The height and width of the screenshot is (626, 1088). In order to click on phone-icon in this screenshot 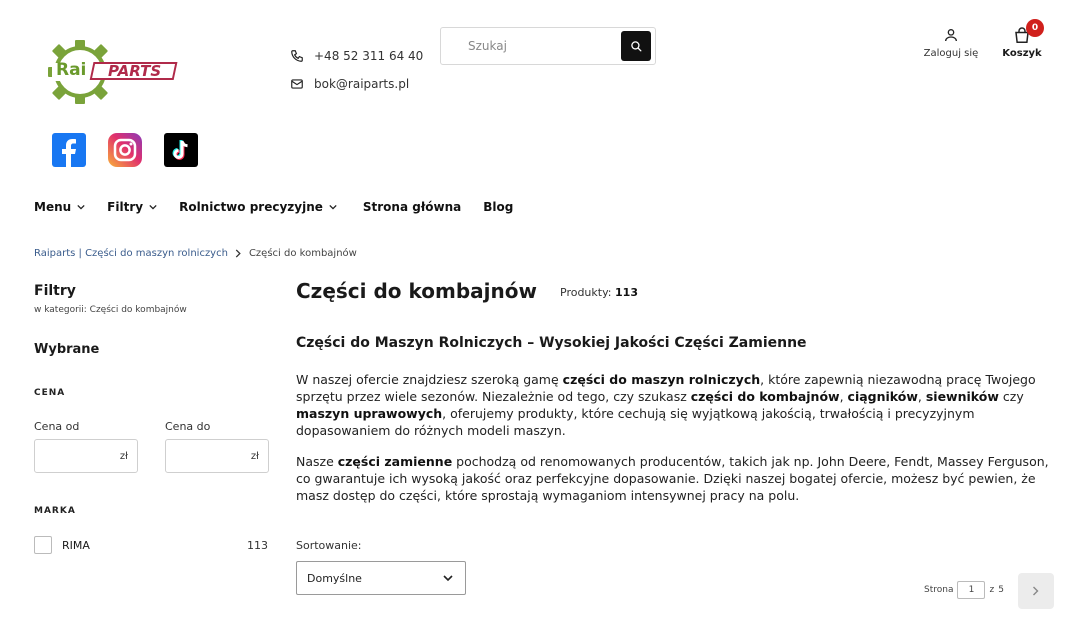, I will do `click(297, 56)`.